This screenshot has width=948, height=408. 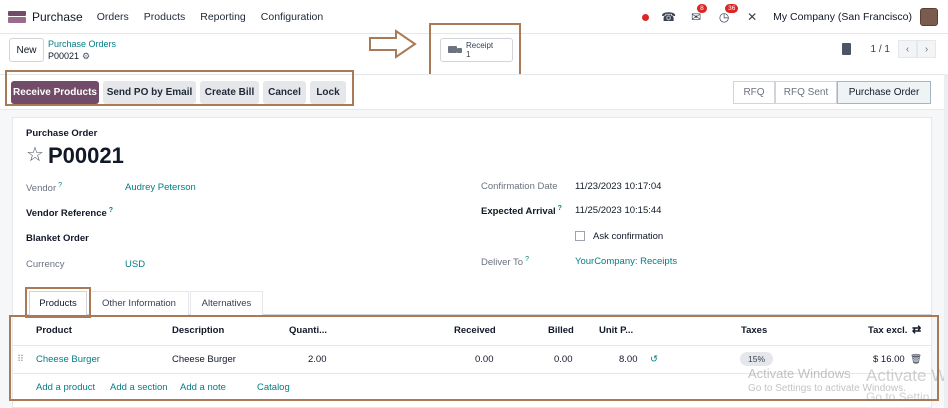 I want to click on app-name: Purchase, so click(x=57, y=17).